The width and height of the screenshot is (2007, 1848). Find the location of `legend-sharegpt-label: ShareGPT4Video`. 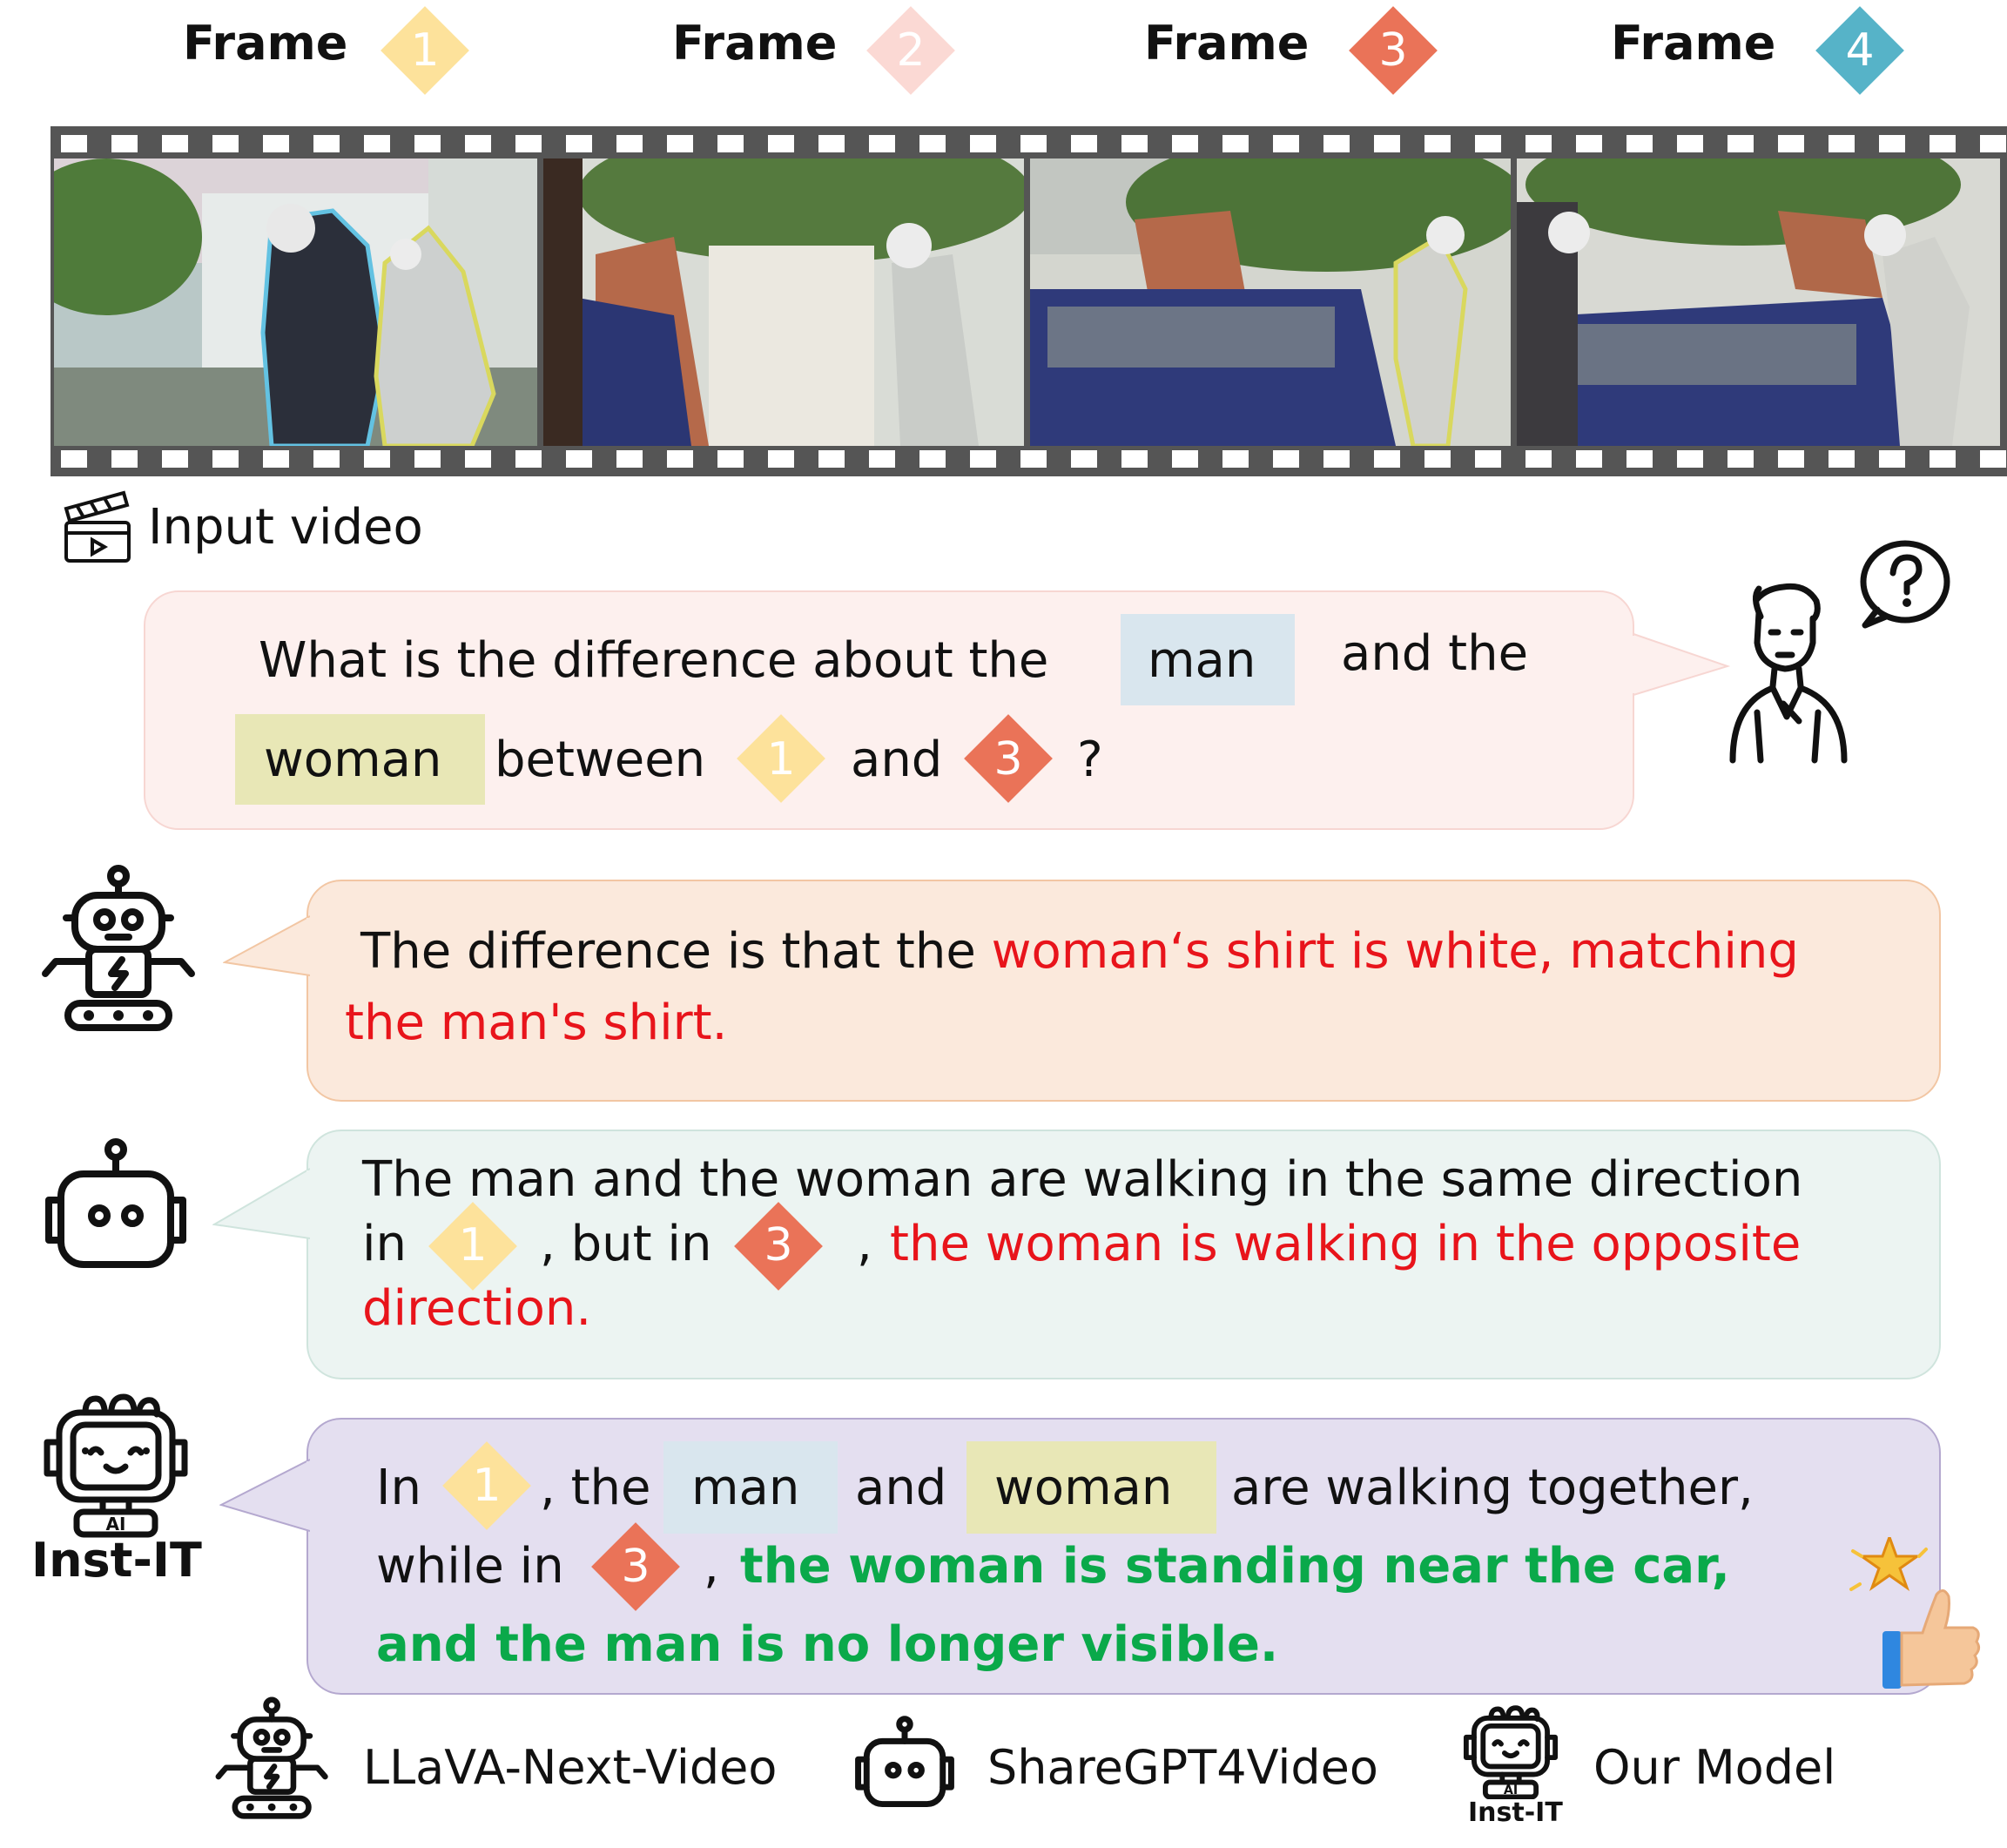

legend-sharegpt-label: ShareGPT4Video is located at coordinates (1182, 1767).